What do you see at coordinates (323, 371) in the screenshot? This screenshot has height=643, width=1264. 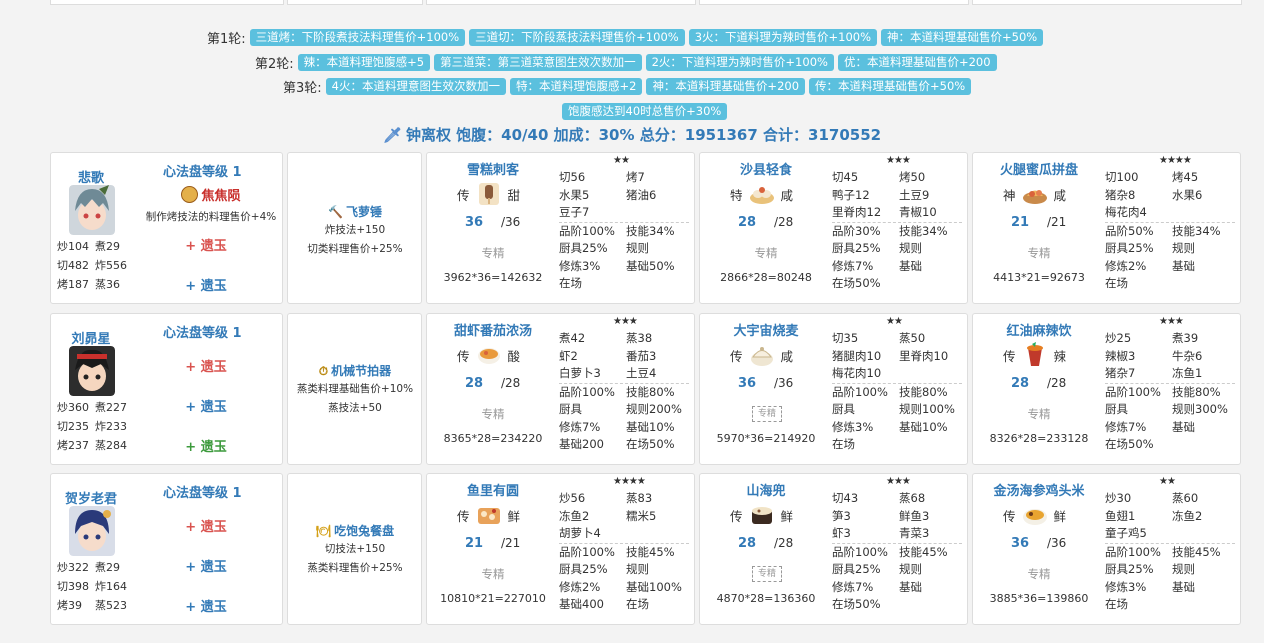 I see `metronome-icon: ⏱` at bounding box center [323, 371].